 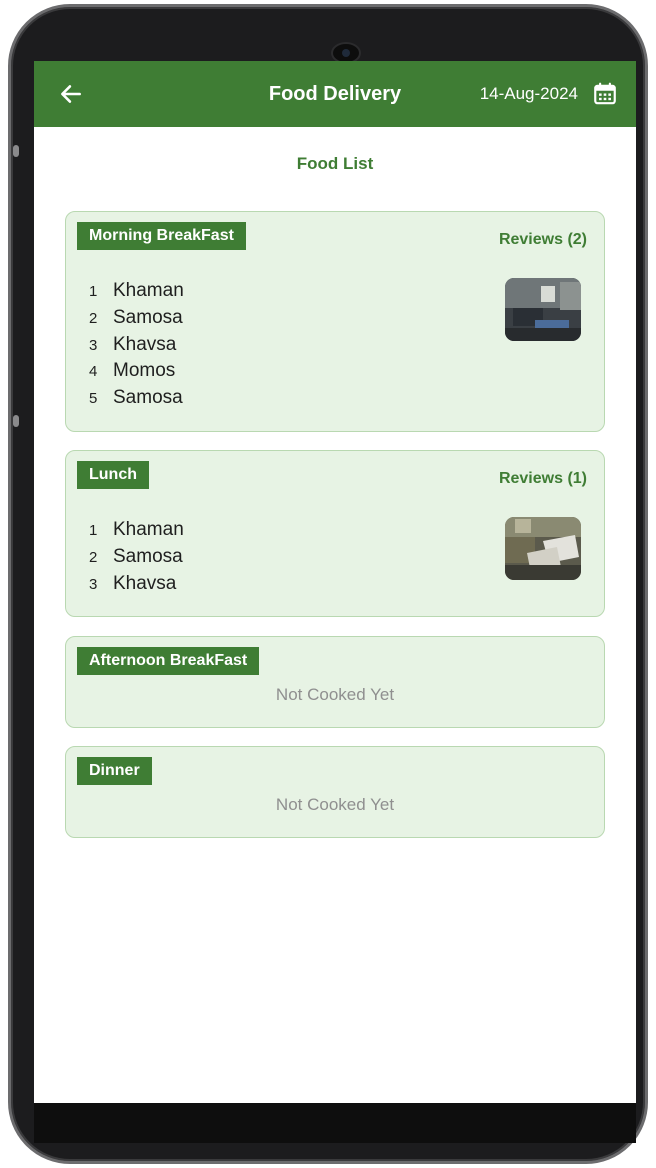 What do you see at coordinates (168, 661) in the screenshot?
I see `meal-label: Afternoon BreakFast` at bounding box center [168, 661].